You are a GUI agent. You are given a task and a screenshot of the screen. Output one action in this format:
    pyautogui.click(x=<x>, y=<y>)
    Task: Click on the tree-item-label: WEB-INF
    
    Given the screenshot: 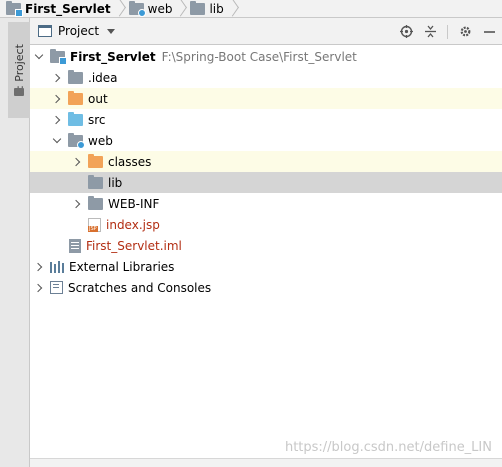 What is the action you would take?
    pyautogui.click(x=134, y=203)
    